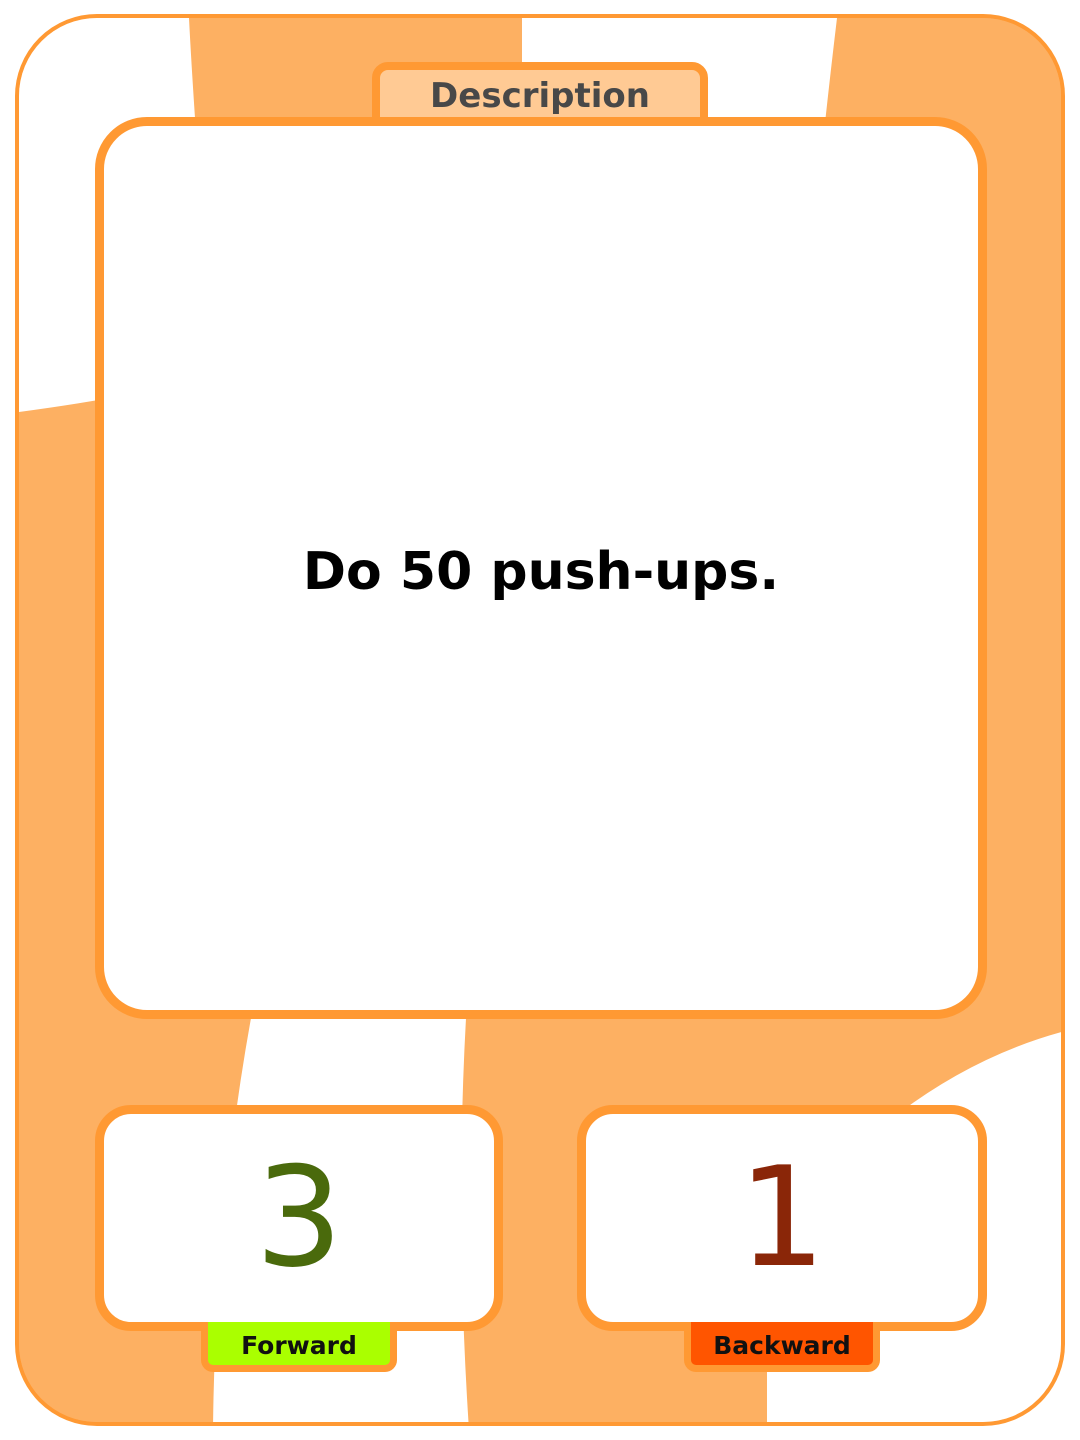 The height and width of the screenshot is (1440, 1080). What do you see at coordinates (782, 1218) in the screenshot?
I see `backward-value-box: 1` at bounding box center [782, 1218].